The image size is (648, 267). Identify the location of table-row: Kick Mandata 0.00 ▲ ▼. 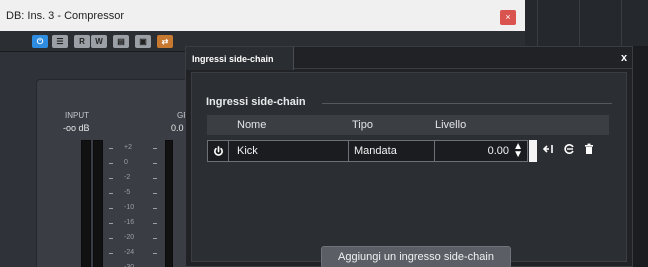
(408, 151).